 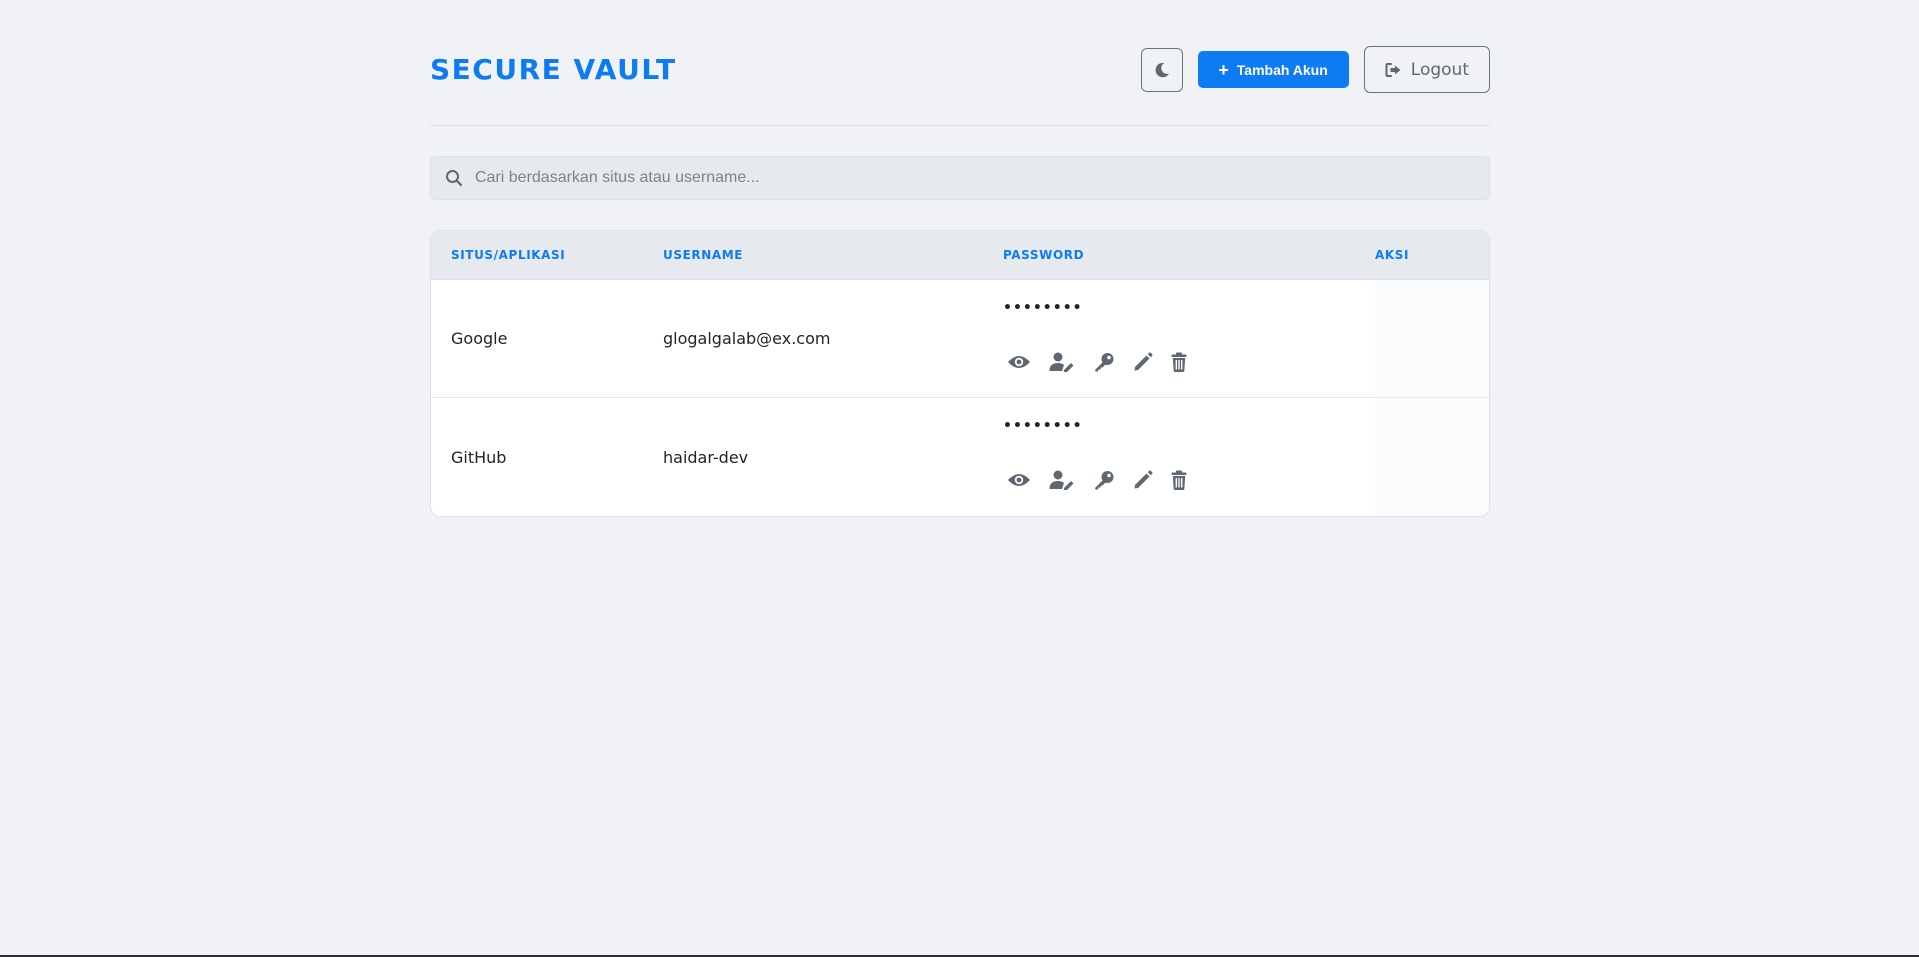 I want to click on add-account-label: Tambah Akun, so click(x=1282, y=69).